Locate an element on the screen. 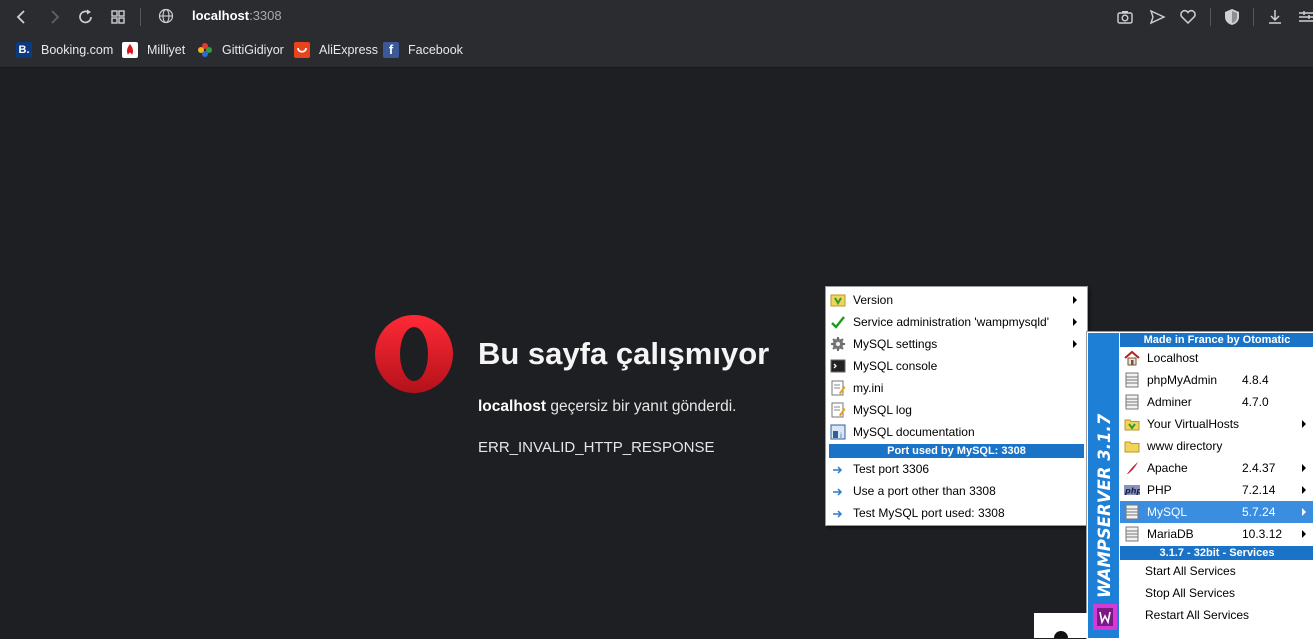 The width and height of the screenshot is (1313, 639). wamp-item-label: Your VirtualHosts is located at coordinates (1193, 424).